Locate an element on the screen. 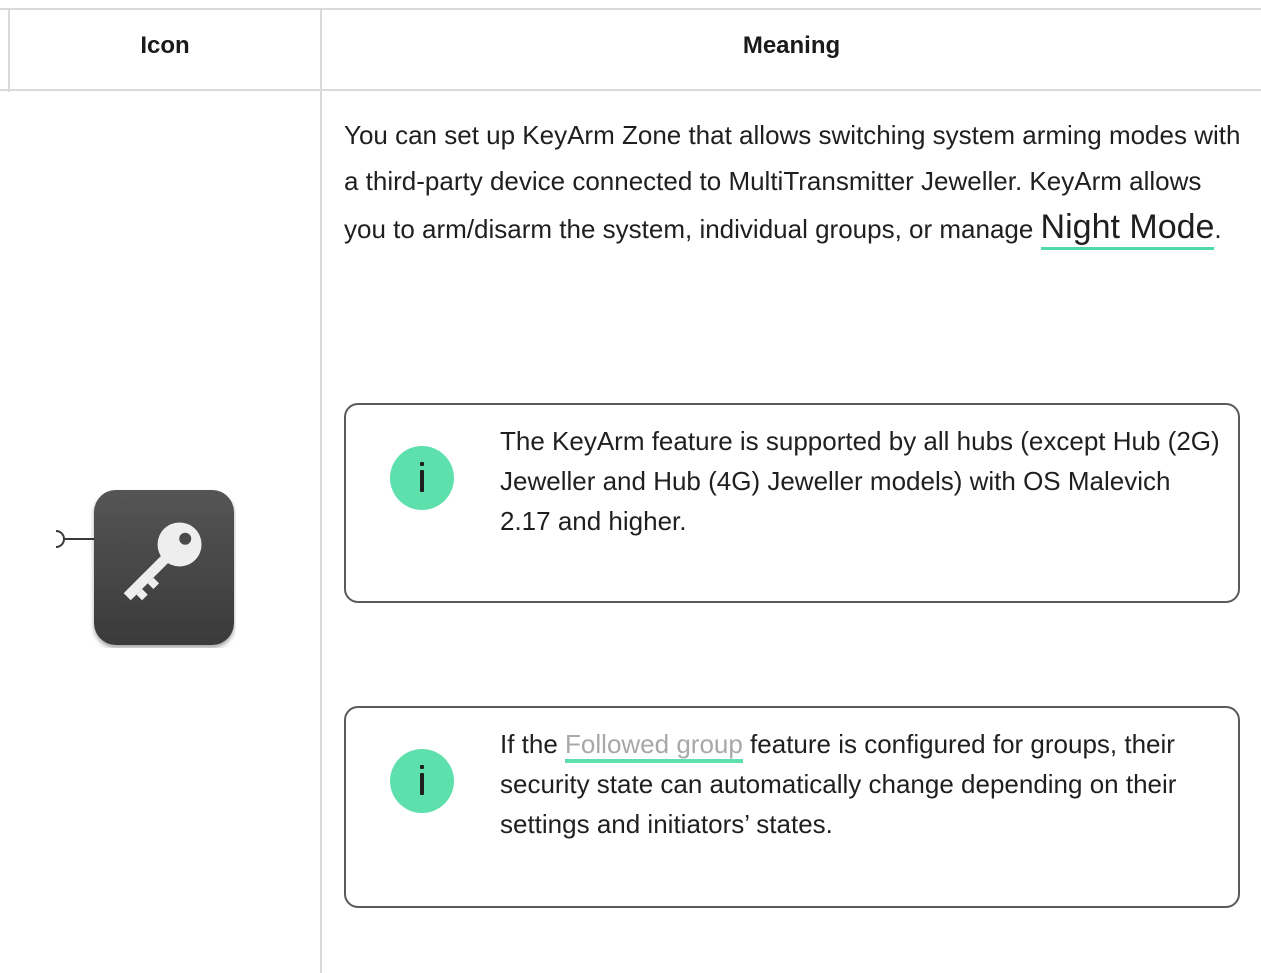 The width and height of the screenshot is (1261, 973). note-text-start: If the is located at coordinates (533, 744).